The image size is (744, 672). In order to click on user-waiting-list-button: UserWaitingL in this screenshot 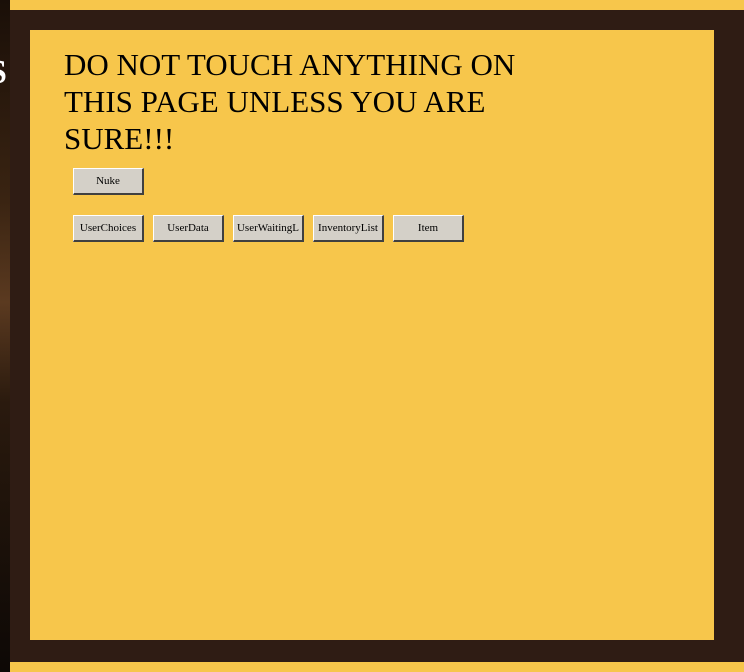, I will do `click(268, 228)`.